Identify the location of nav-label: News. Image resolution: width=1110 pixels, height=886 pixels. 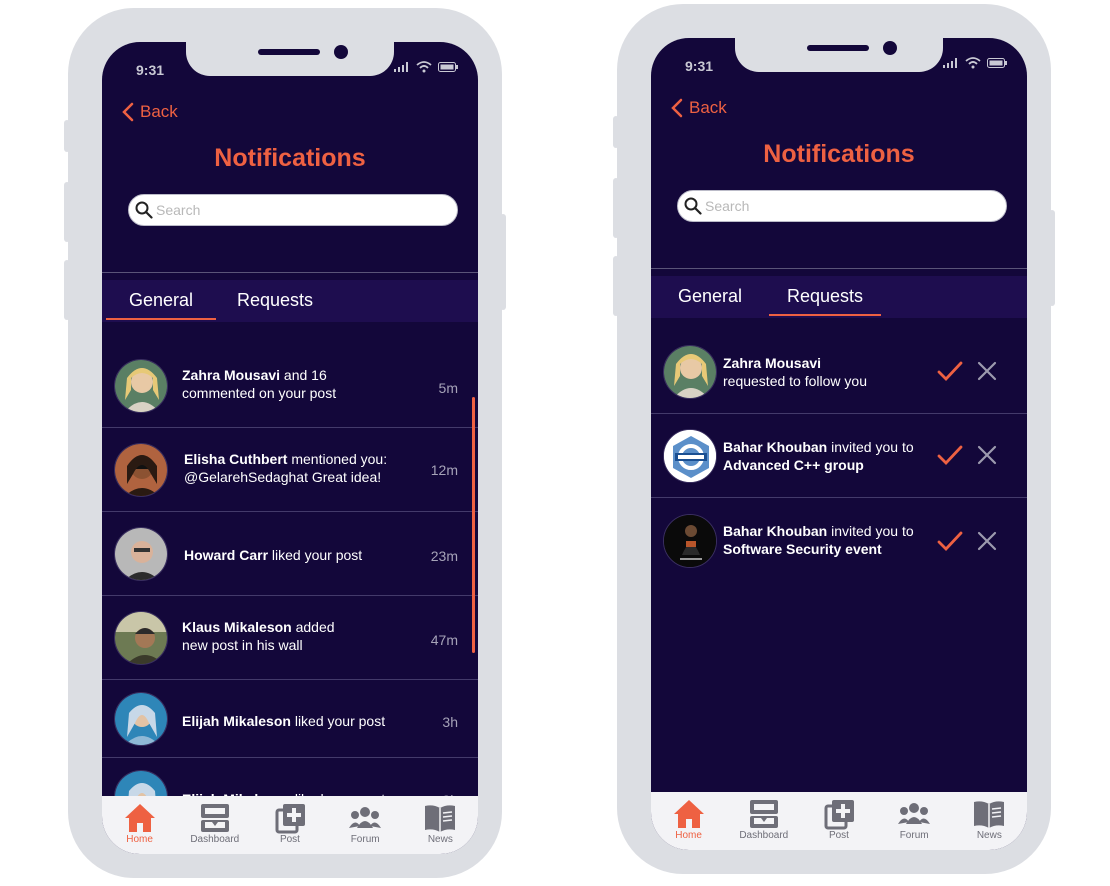
(440, 839).